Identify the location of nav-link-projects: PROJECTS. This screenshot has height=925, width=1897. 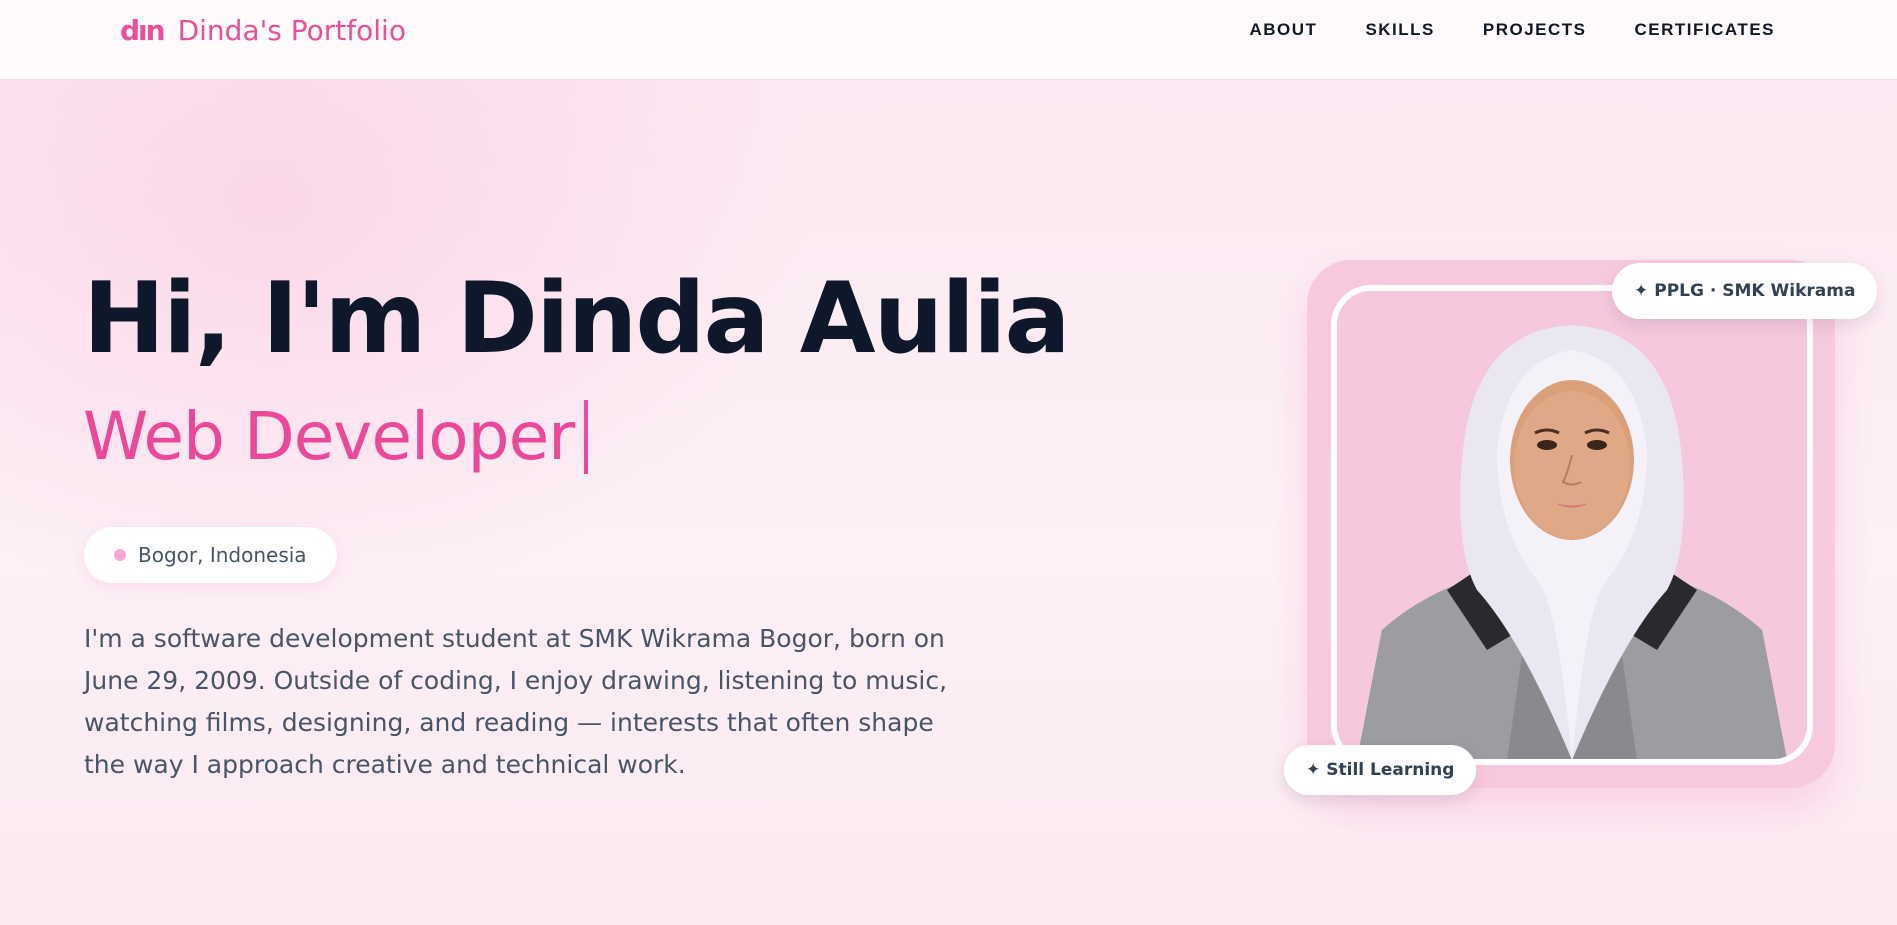
(1535, 30).